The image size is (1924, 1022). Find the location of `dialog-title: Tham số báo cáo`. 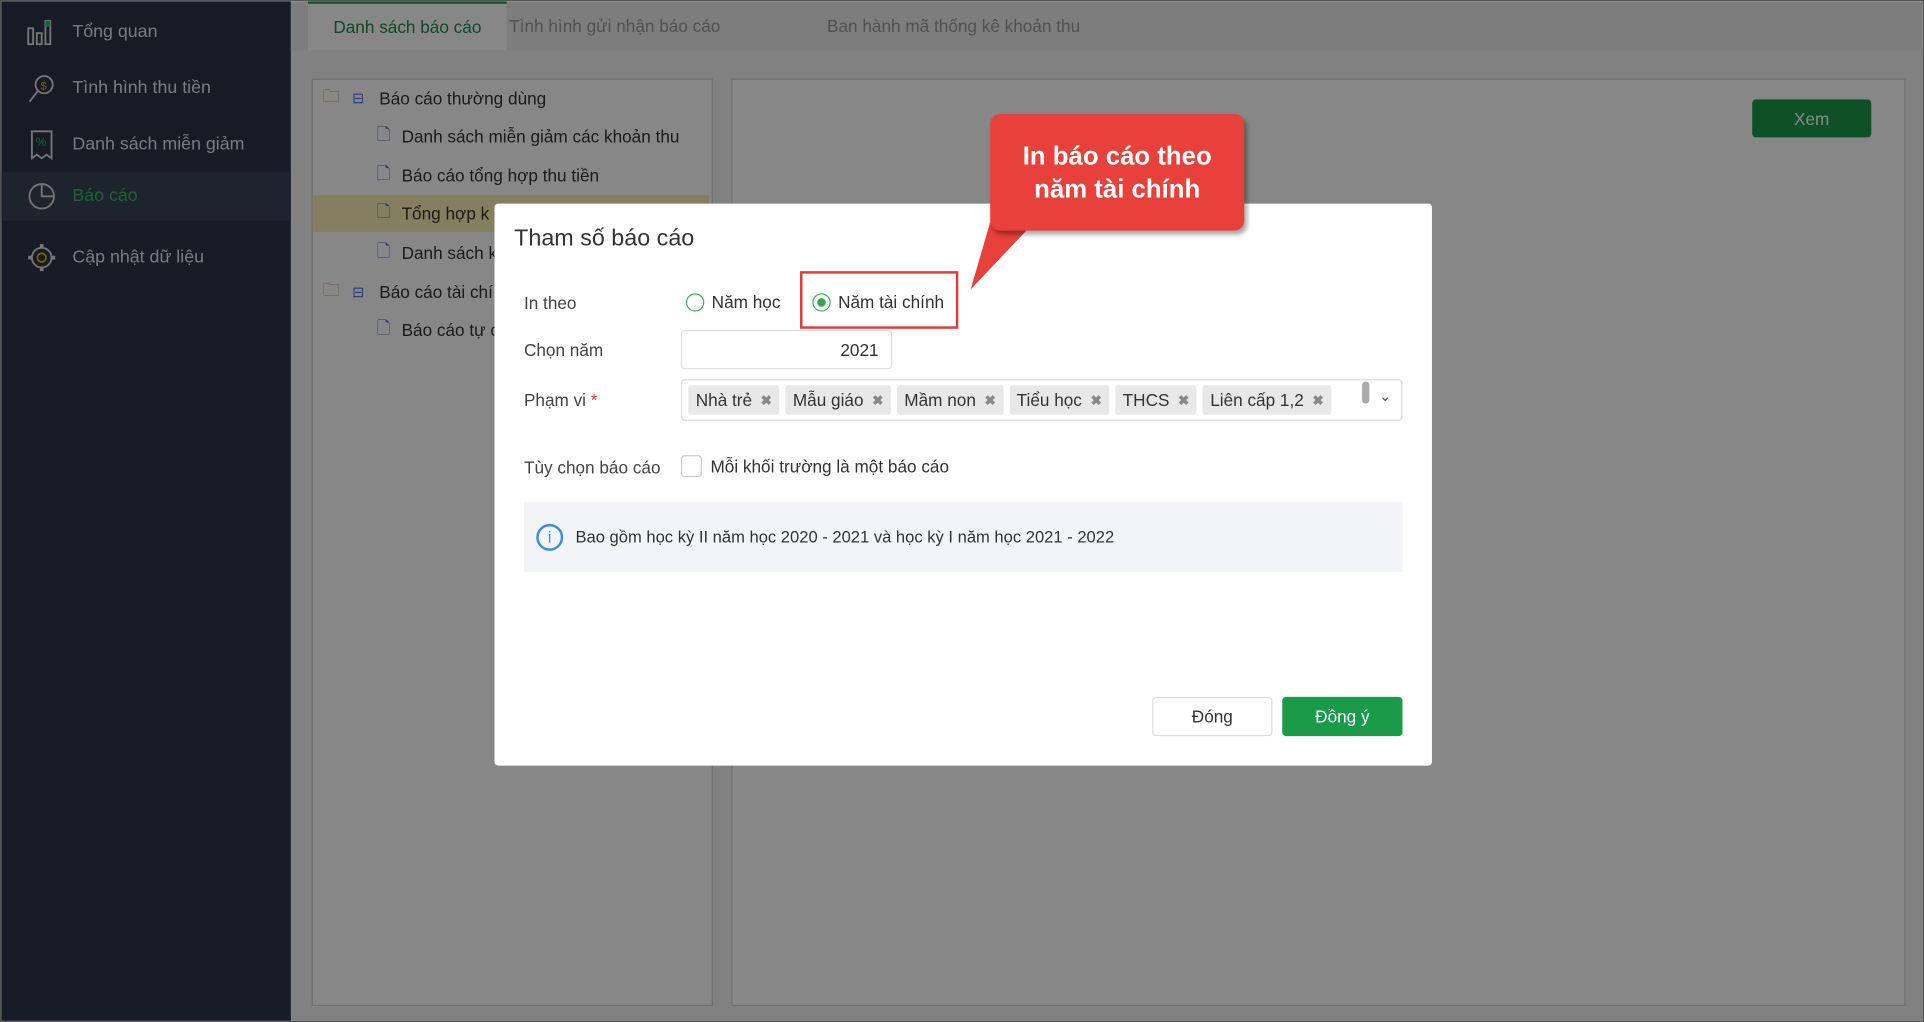

dialog-title: Tham số báo cáo is located at coordinates (604, 238).